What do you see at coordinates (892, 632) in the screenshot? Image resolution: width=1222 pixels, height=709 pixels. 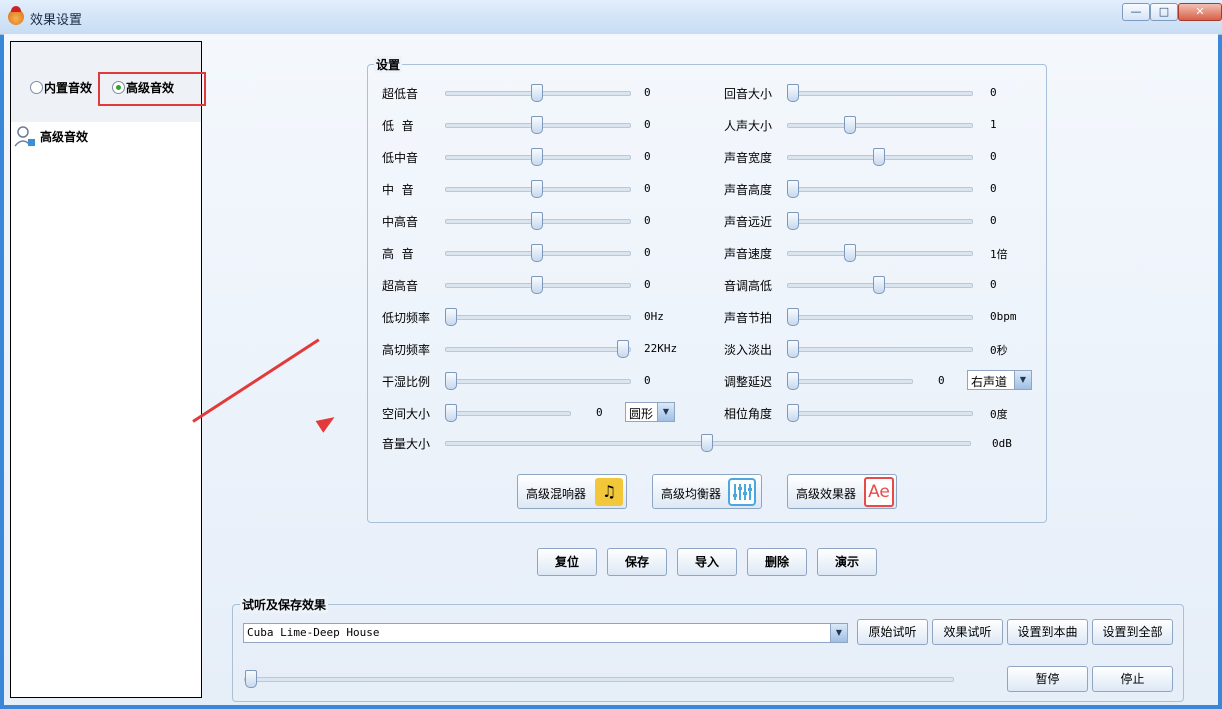 I see `original-preview-button: 原始试听` at bounding box center [892, 632].